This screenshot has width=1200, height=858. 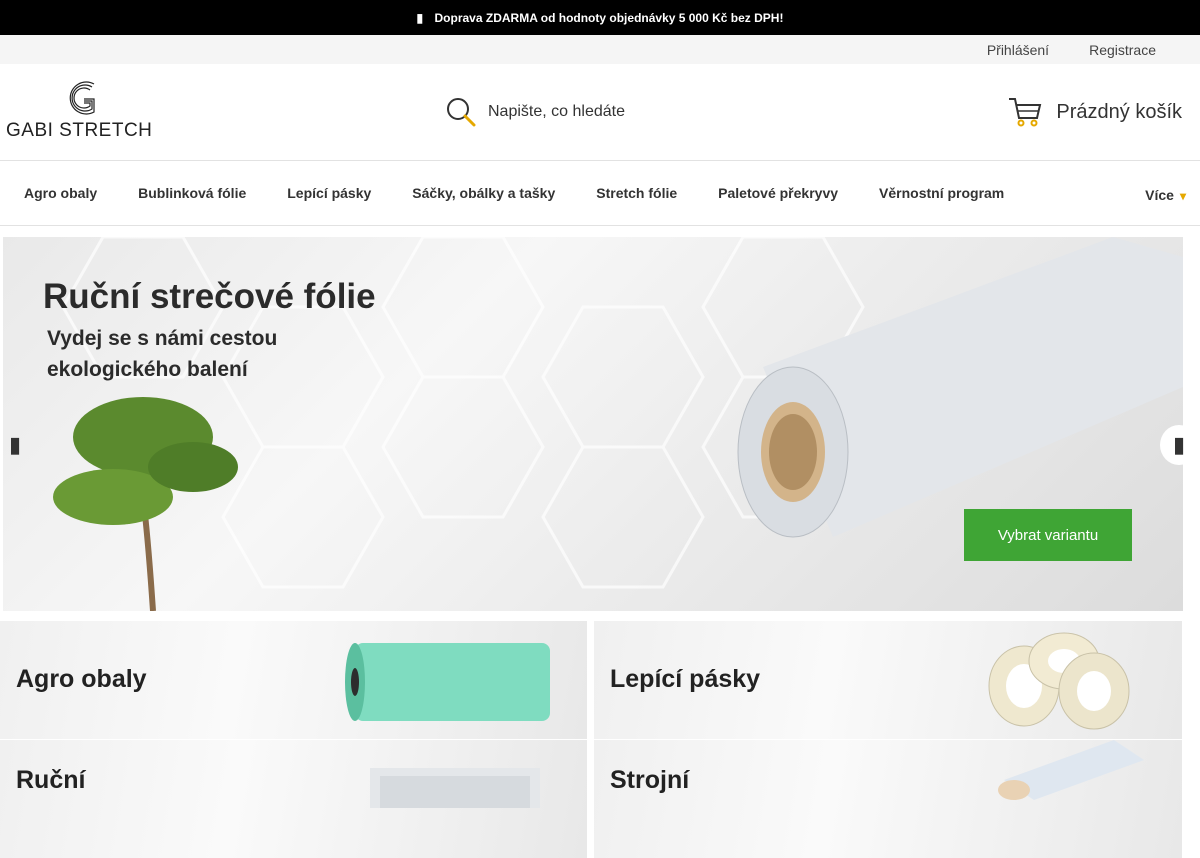 I want to click on category-label: Lepící pásky, so click(x=685, y=679).